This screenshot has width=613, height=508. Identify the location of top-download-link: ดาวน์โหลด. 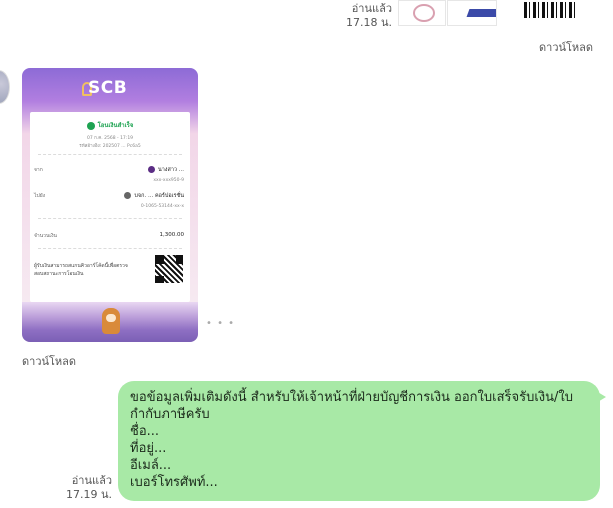
(566, 47).